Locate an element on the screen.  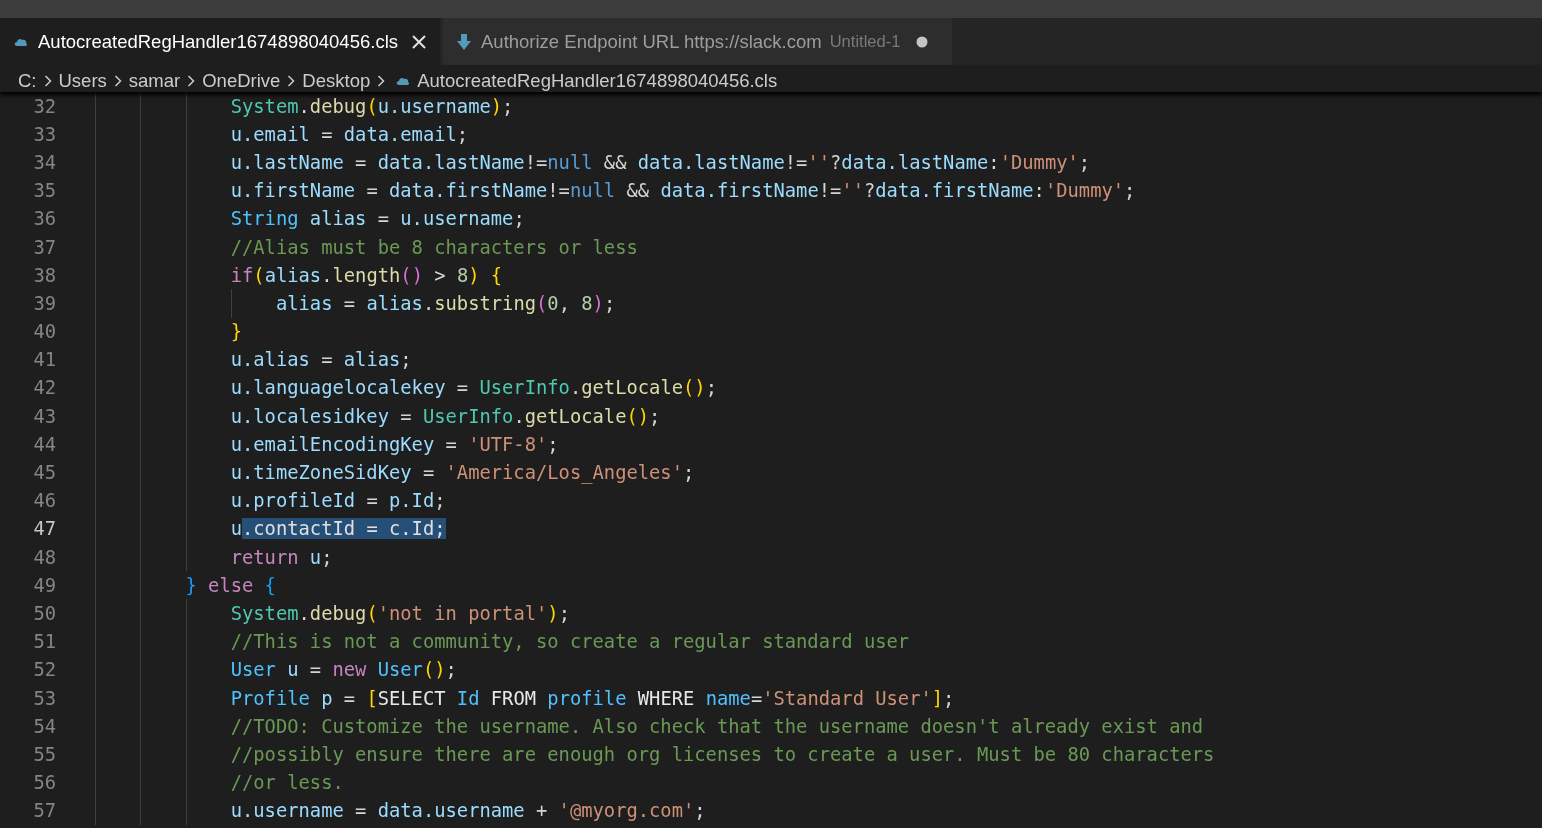
code-line: u.lastName = data.lastName!=null && data.lastName!=''?data.lastName:'Dummy'; is located at coordinates (660, 162).